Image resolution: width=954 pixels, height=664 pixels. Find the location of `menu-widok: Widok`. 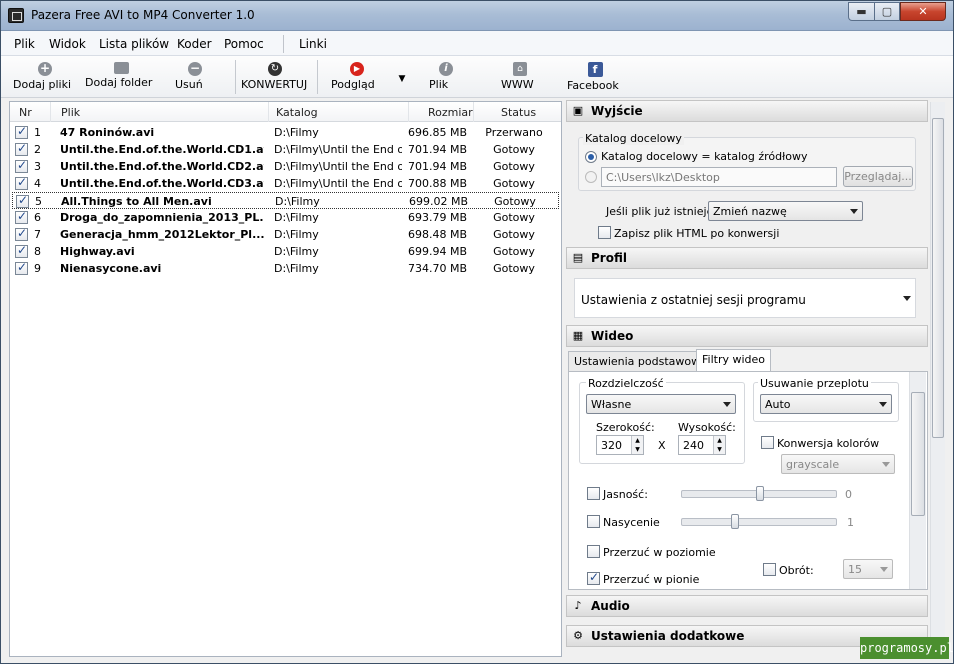

menu-widok: Widok is located at coordinates (67, 44).